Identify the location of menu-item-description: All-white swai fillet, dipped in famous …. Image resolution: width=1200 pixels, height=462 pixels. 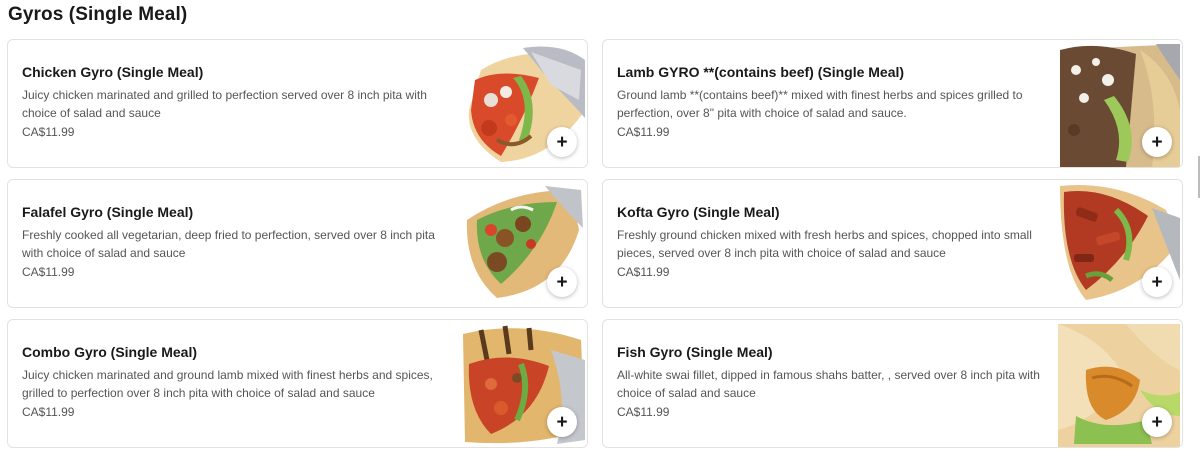
(828, 384).